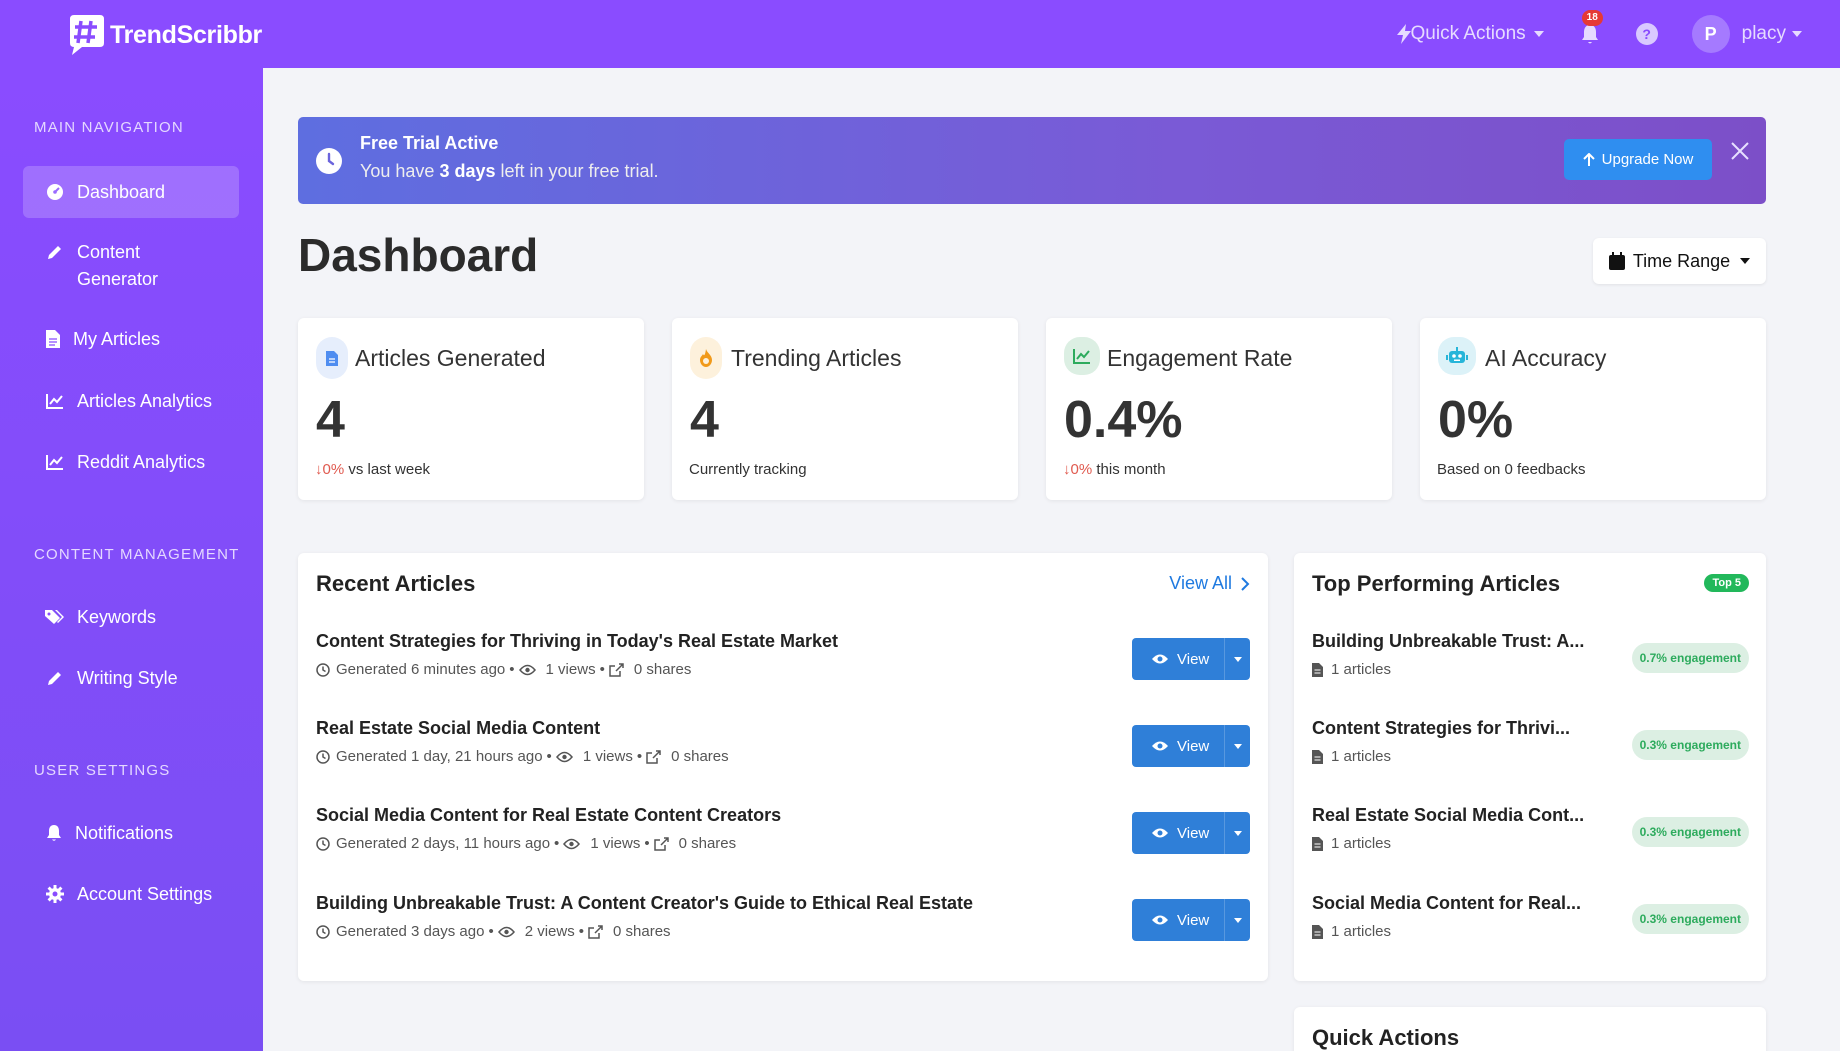 This screenshot has height=1051, width=1840. I want to click on sidebar-item-account-settings: Account Settings, so click(131, 894).